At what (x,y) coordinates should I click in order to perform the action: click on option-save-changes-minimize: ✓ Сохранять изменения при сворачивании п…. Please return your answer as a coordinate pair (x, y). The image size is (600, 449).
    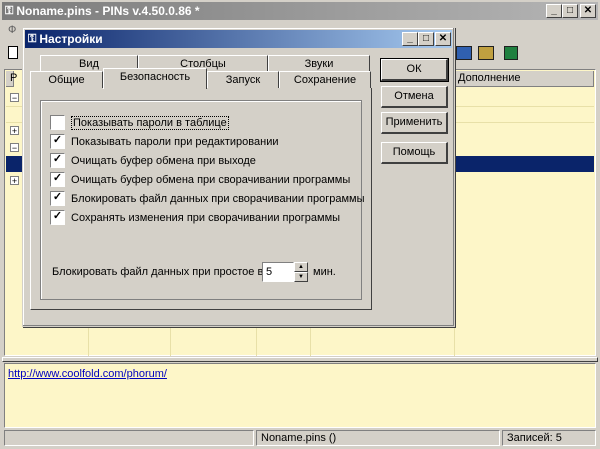
    Looking at the image, I should click on (207, 217).